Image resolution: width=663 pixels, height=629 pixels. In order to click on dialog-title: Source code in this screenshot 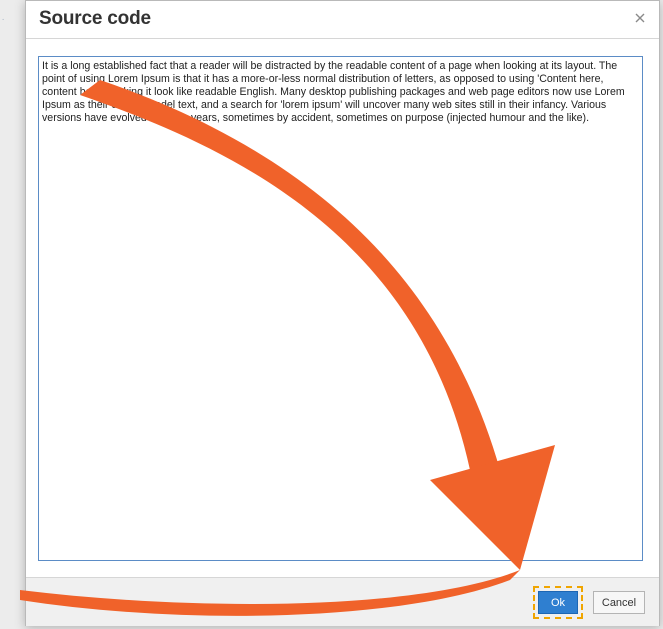, I will do `click(95, 18)`.